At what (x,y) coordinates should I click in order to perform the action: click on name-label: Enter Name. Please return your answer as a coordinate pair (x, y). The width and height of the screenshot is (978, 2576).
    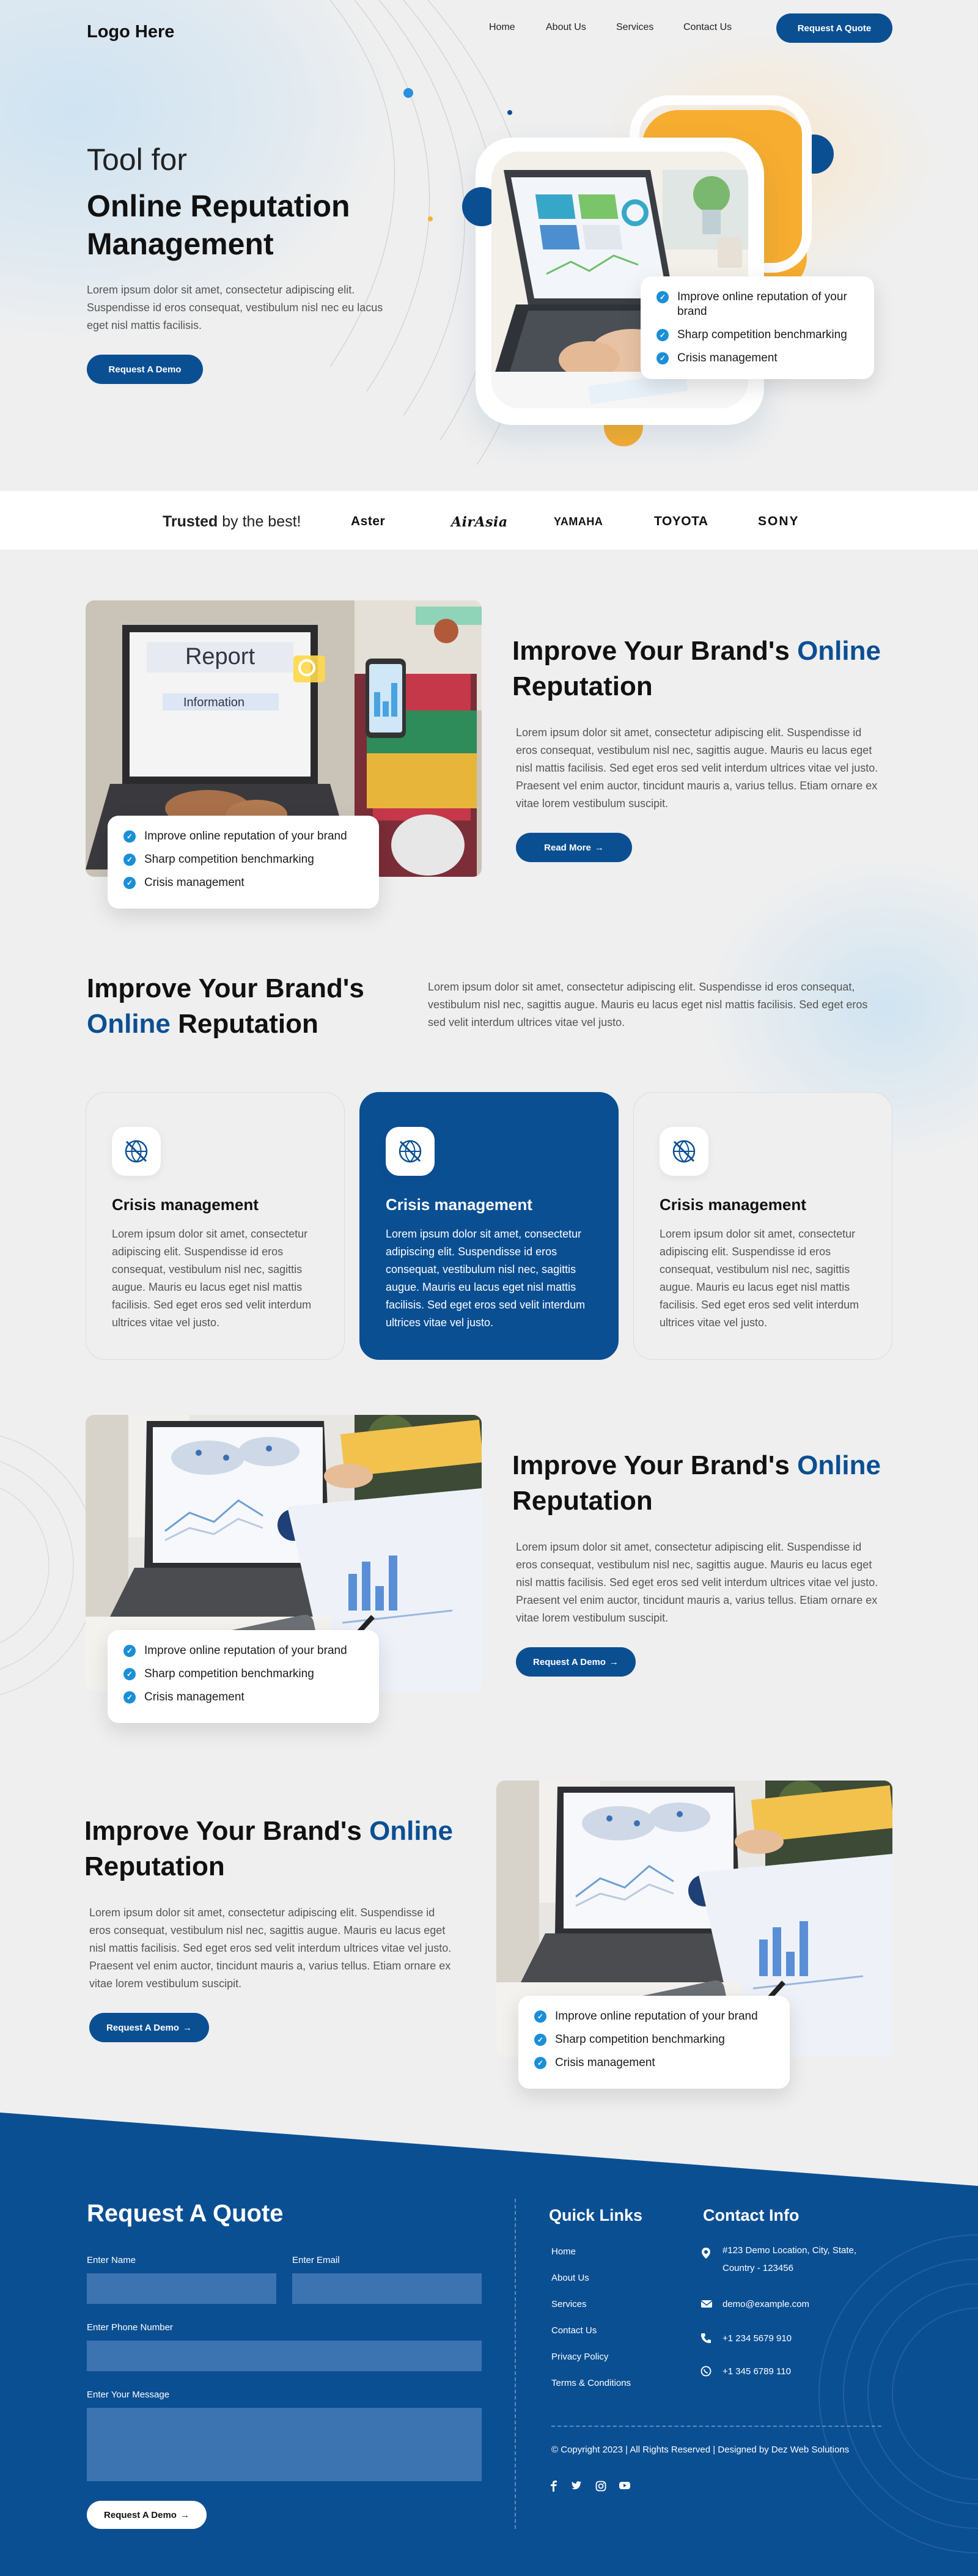
    Looking at the image, I should click on (111, 2260).